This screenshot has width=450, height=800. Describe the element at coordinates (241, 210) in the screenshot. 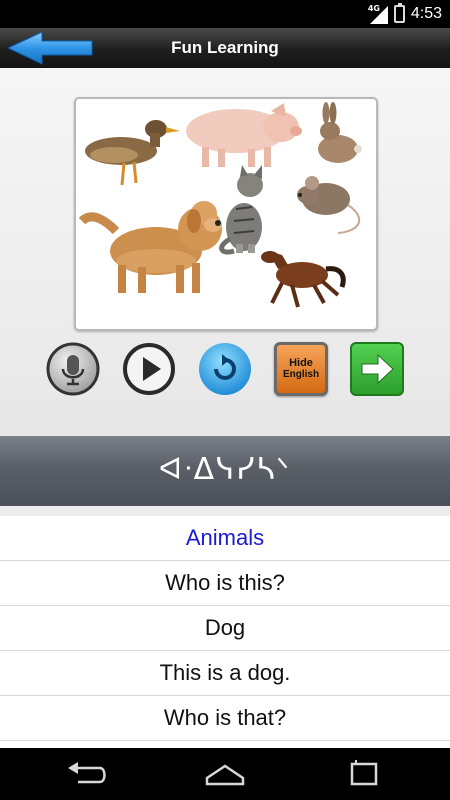

I see `cat-icon` at that location.